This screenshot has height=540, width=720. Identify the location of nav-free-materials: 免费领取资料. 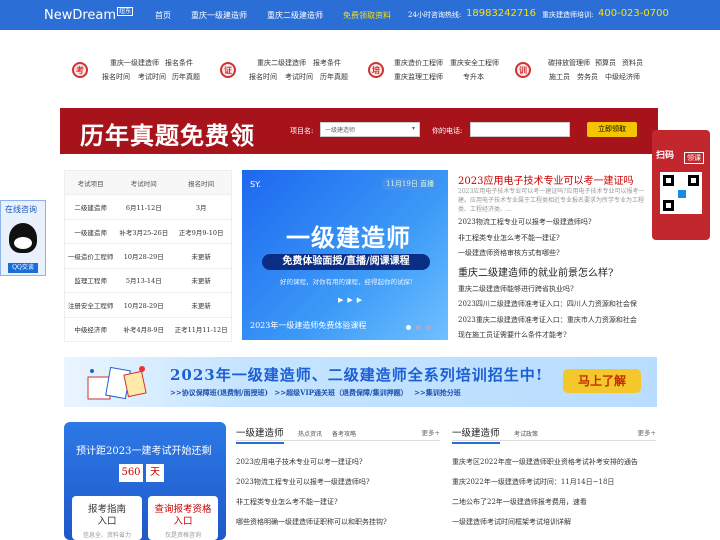
(367, 15).